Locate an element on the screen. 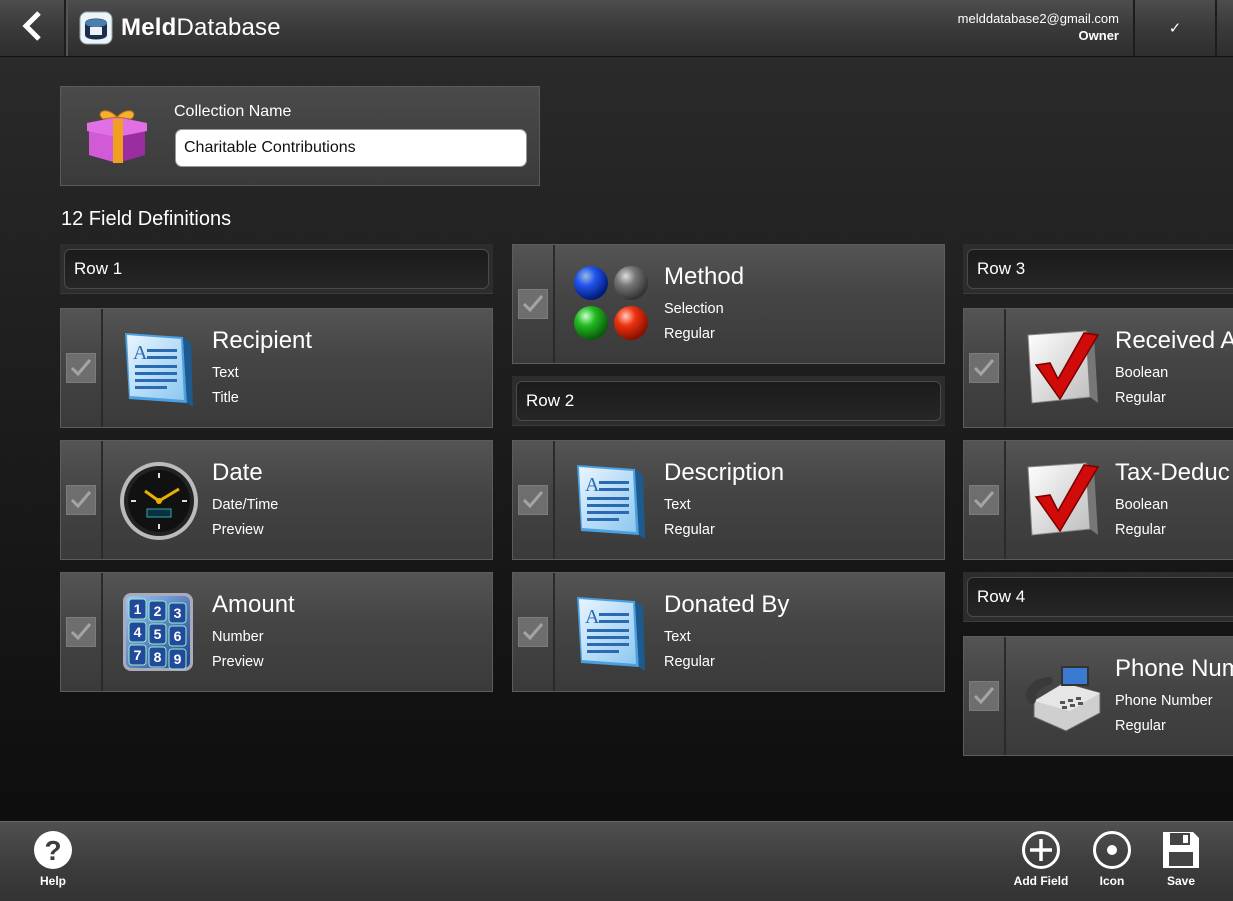 The height and width of the screenshot is (901, 1233). field-name: Donated By is located at coordinates (727, 604).